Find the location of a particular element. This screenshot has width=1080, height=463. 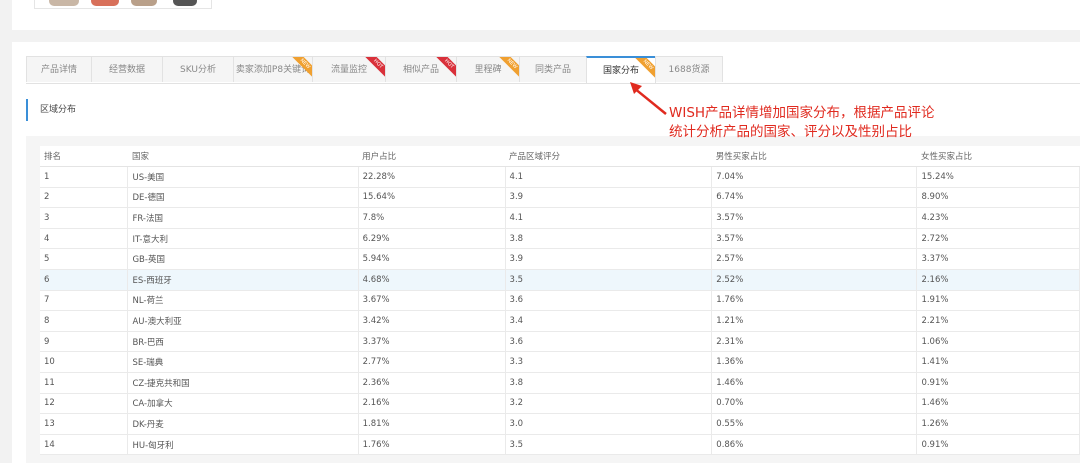

table-row: 3 FR-法国 7.8% 4.1 3.57% 4.23% is located at coordinates (560, 218).